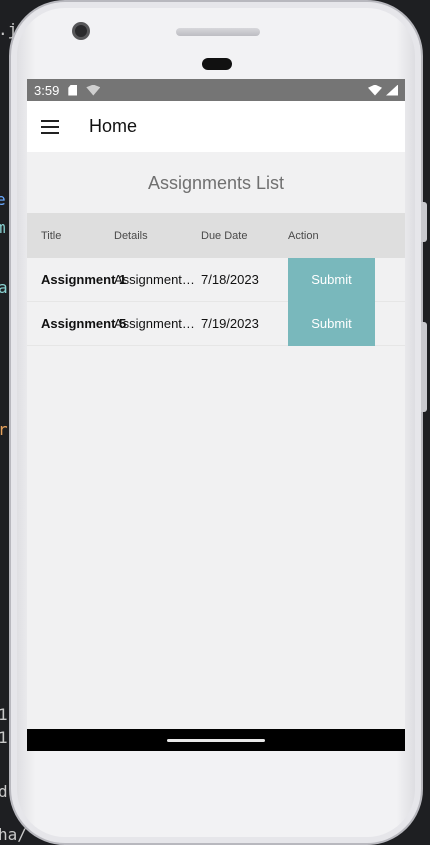 The image size is (430, 845). I want to click on wifi-off-icon, so click(93, 90).